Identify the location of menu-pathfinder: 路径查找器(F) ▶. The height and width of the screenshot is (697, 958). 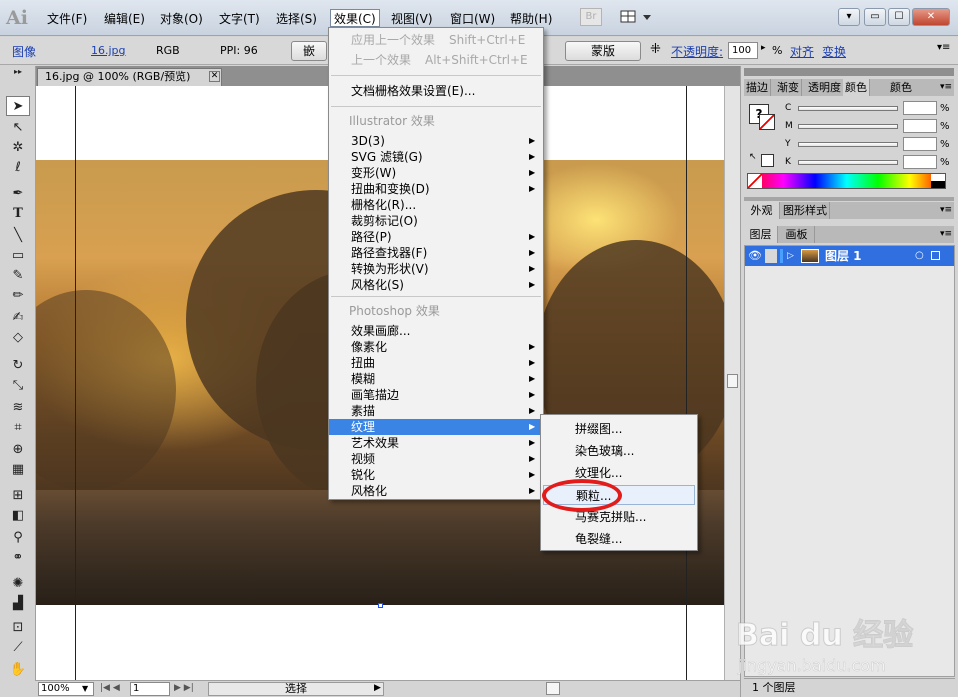
(436, 253).